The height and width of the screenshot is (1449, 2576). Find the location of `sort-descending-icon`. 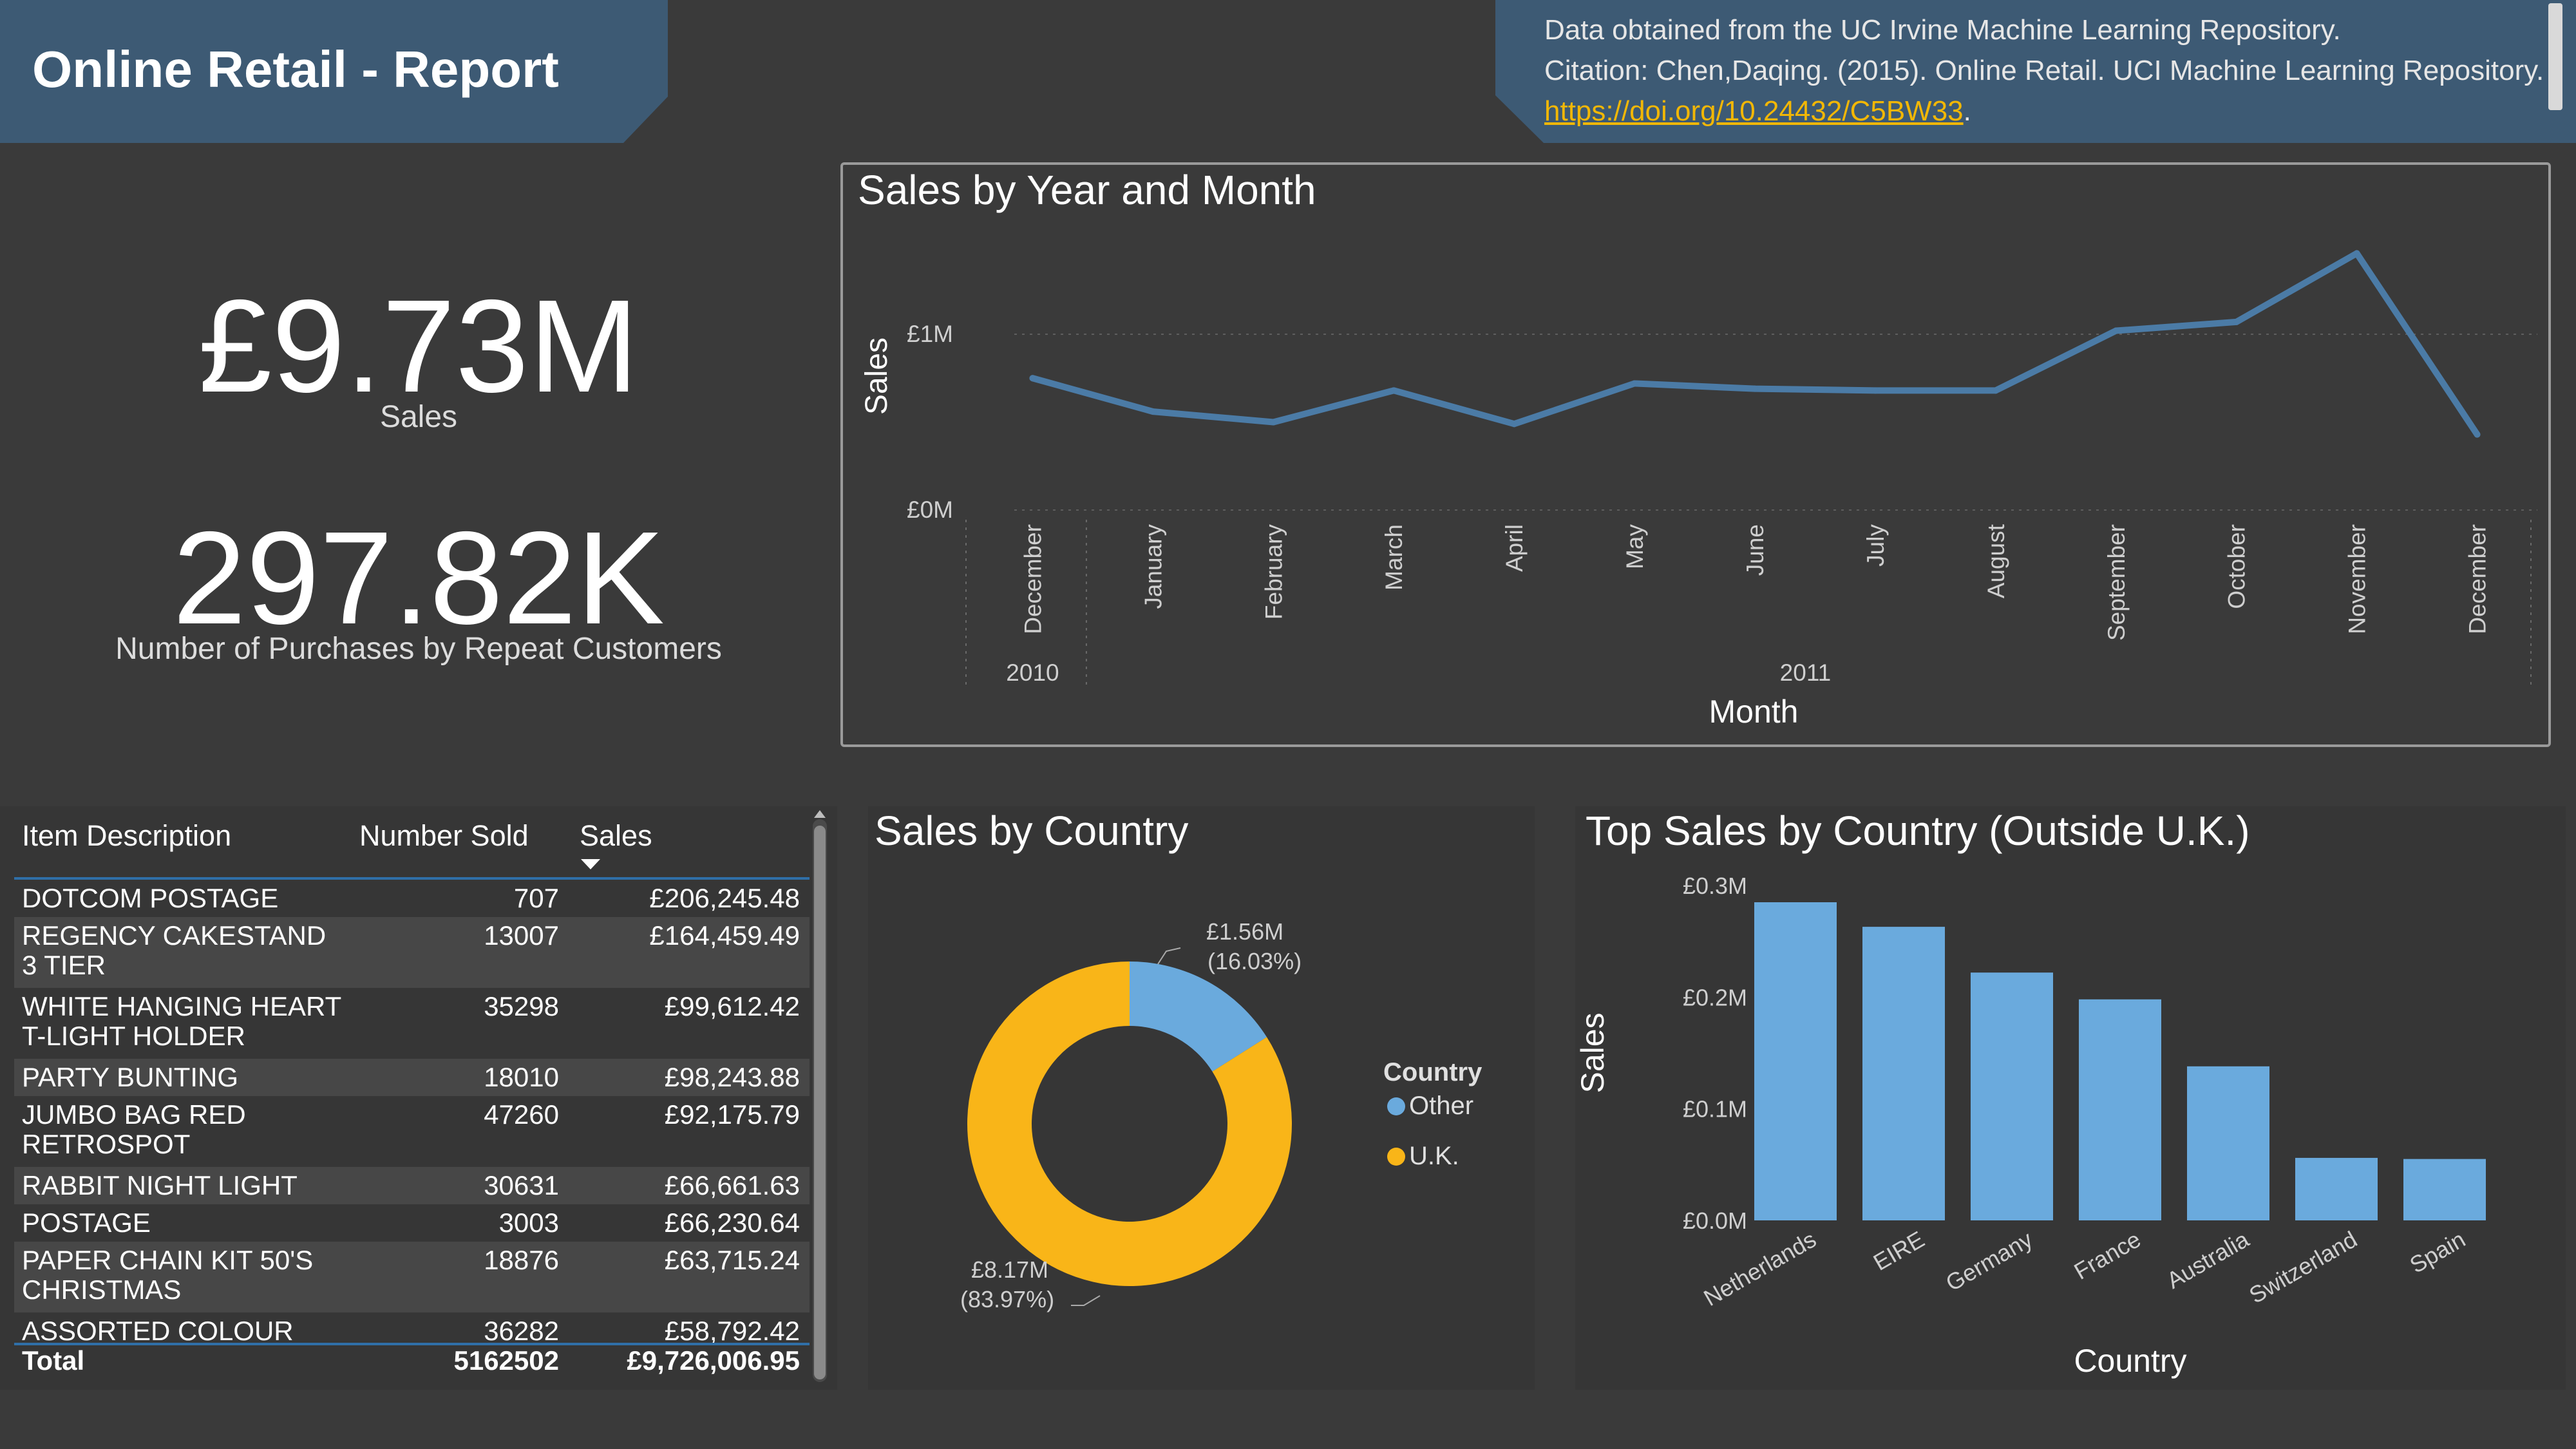

sort-descending-icon is located at coordinates (590, 865).